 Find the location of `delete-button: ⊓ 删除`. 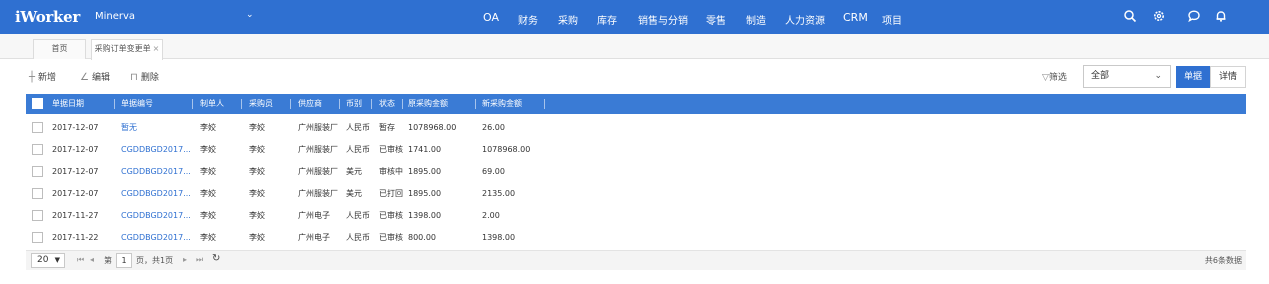

delete-button: ⊓ 删除 is located at coordinates (144, 76).